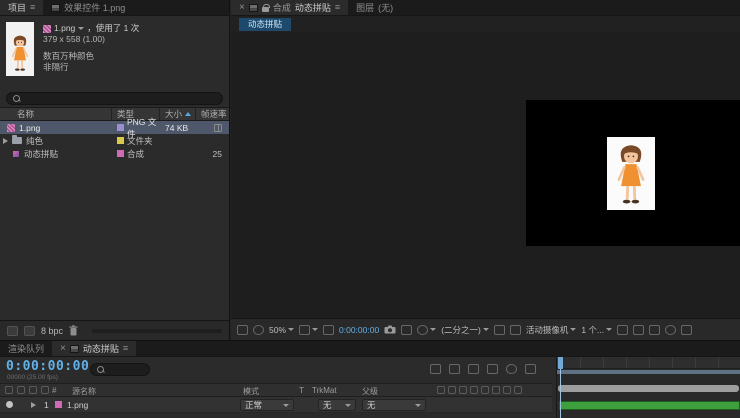 The width and height of the screenshot is (740, 418). I want to click on composition-canvas, so click(633, 173).